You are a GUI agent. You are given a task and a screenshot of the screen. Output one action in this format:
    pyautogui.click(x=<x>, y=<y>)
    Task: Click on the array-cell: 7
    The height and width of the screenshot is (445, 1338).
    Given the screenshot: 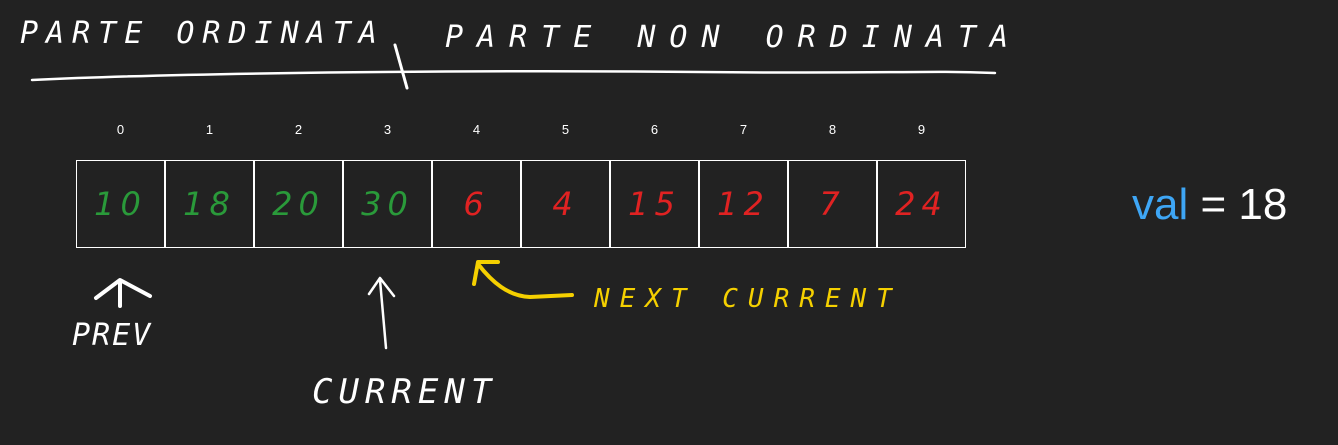 What is the action you would take?
    pyautogui.click(x=832, y=204)
    